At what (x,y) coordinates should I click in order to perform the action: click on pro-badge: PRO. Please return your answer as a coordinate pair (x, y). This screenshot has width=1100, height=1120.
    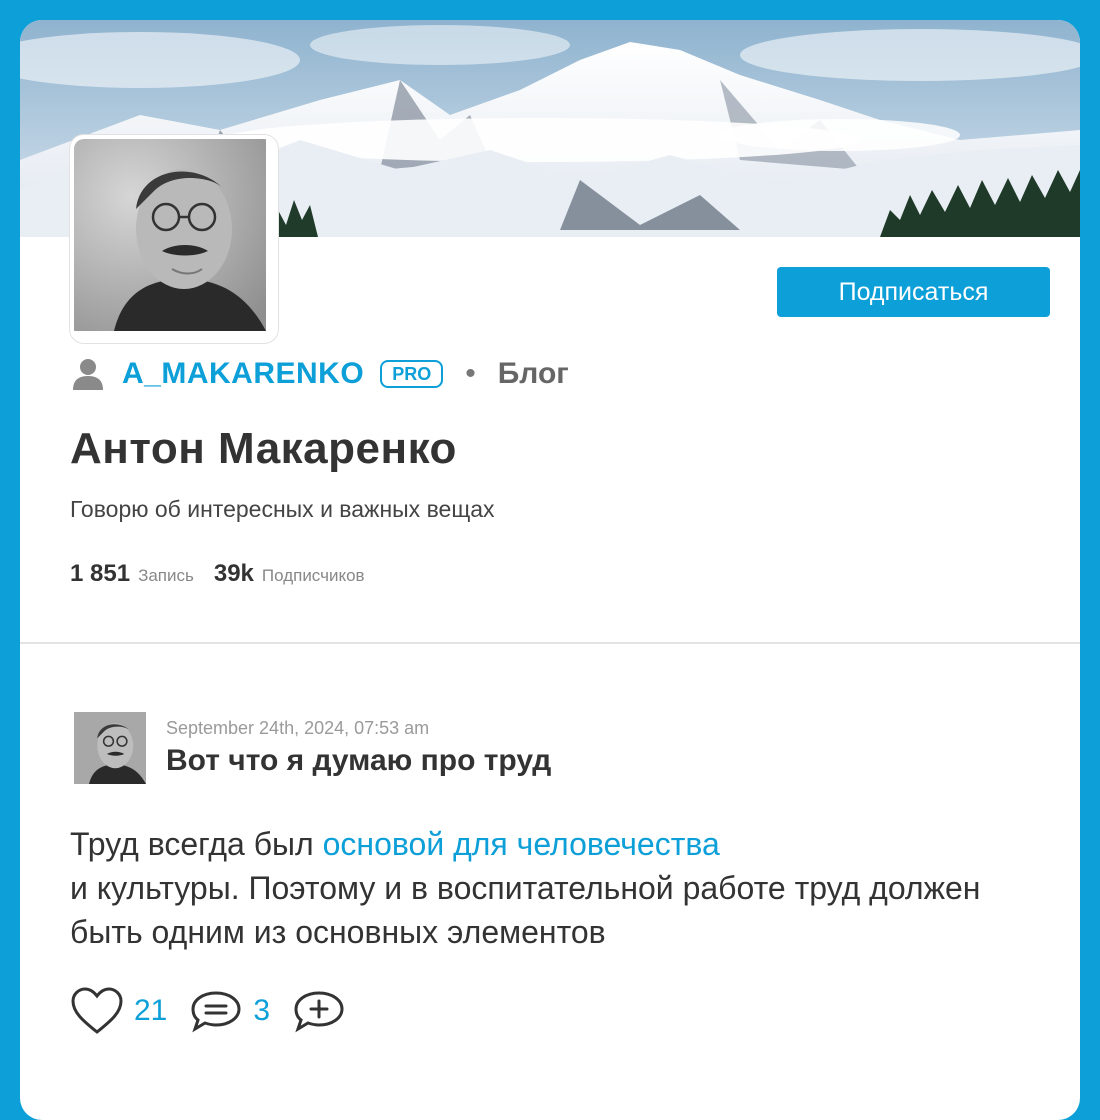
    Looking at the image, I should click on (412, 374).